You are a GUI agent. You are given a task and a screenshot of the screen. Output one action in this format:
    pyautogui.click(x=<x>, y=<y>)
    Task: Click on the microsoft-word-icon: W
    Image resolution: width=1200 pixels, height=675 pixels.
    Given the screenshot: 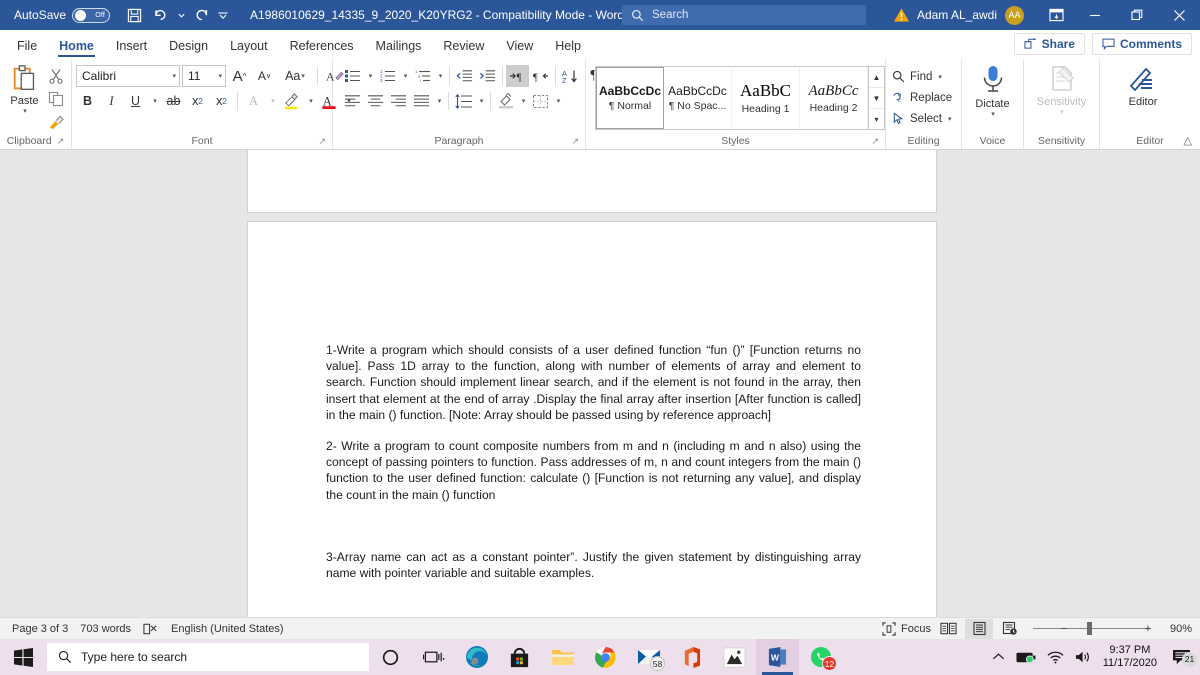 What is the action you would take?
    pyautogui.click(x=777, y=657)
    